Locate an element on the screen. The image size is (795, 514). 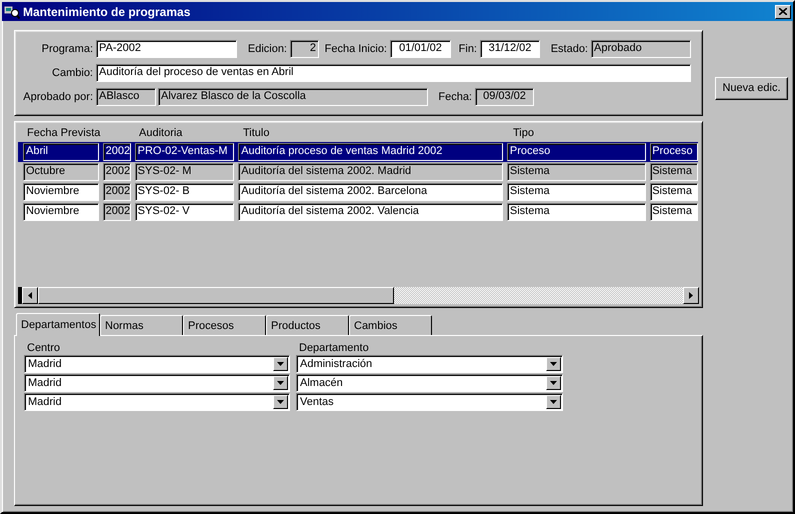
column-header: Auditoria is located at coordinates (161, 134).